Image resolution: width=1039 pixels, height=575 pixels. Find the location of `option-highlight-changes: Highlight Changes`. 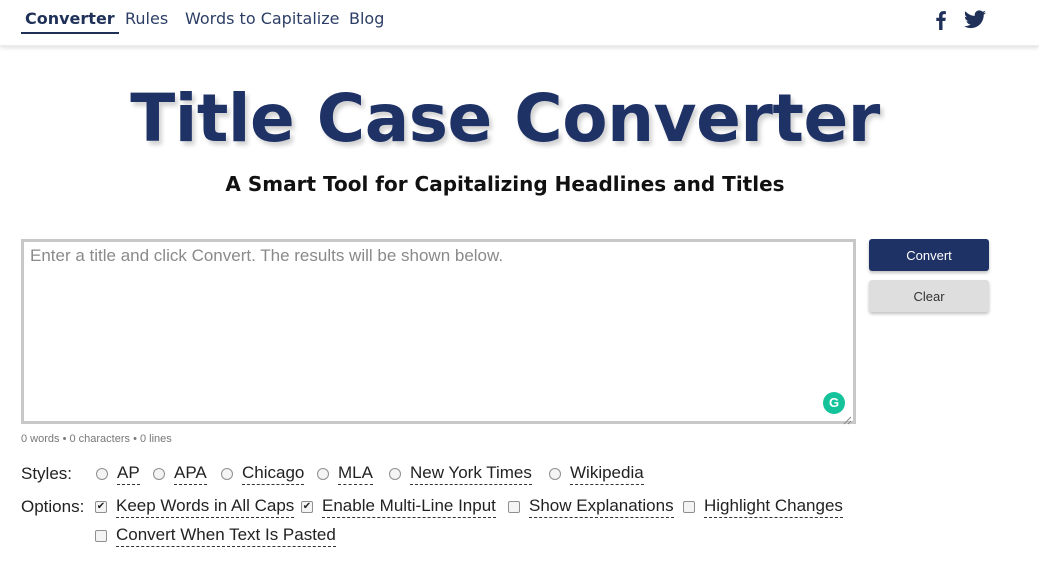

option-highlight-changes: Highlight Changes is located at coordinates (763, 507).